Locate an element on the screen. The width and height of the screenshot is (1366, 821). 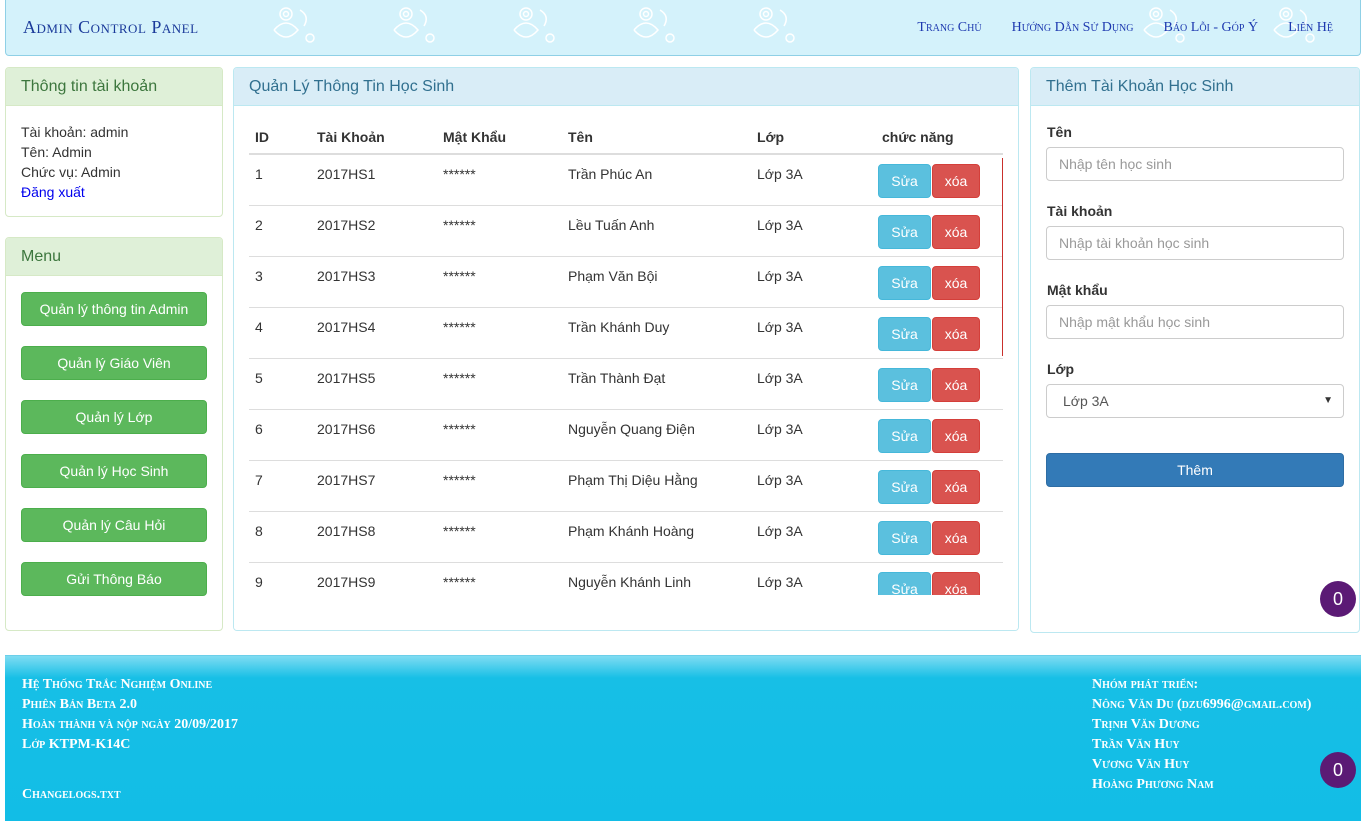
account-name: Tên: Admin is located at coordinates (56, 152).